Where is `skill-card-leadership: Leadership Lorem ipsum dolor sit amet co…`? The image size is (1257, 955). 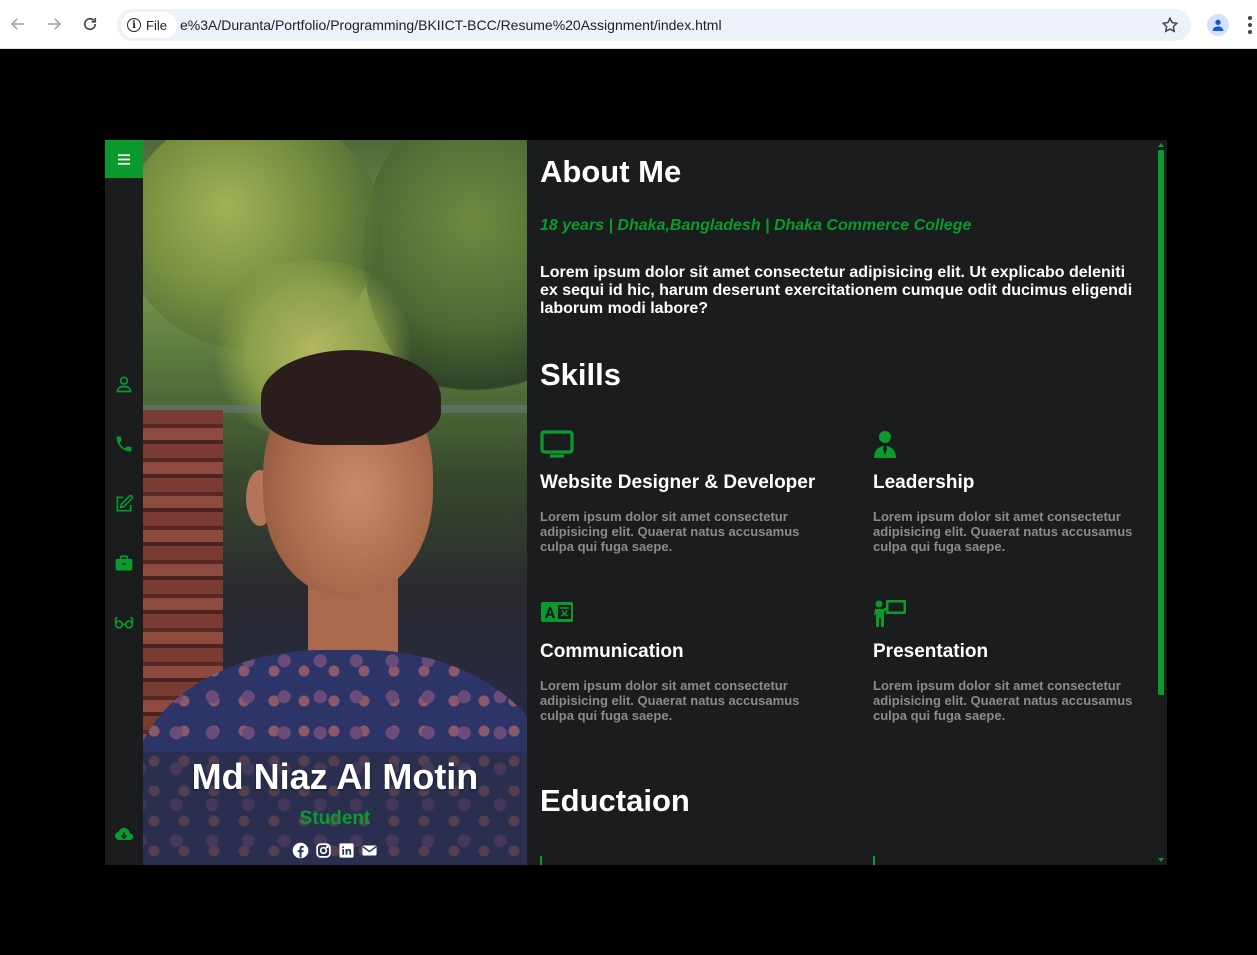
skill-card-leadership: Leadership Lorem ipsum dolor sit amet co… is located at coordinates (1013, 492).